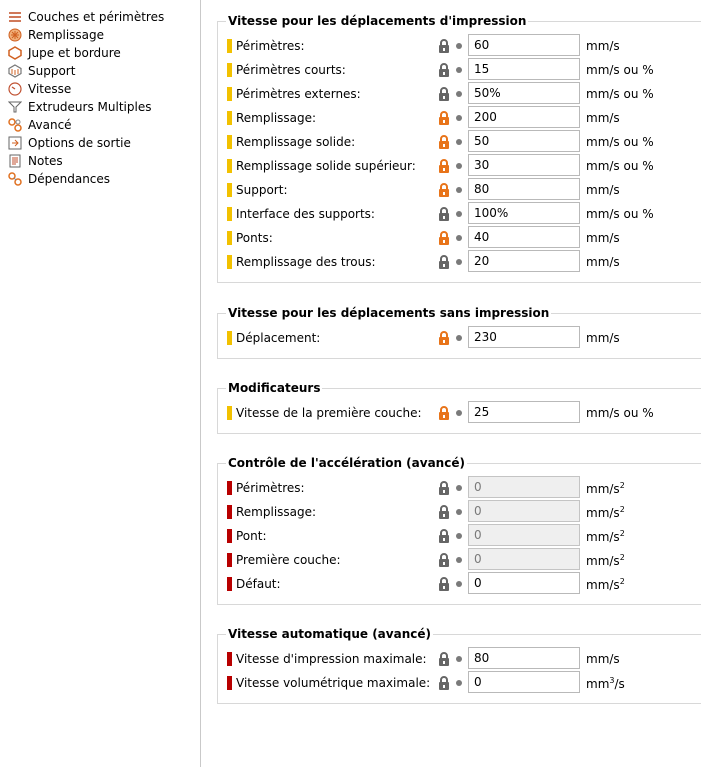 Image resolution: width=701 pixels, height=767 pixels. I want to click on setting-label: Périmètres courts:, so click(291, 70).